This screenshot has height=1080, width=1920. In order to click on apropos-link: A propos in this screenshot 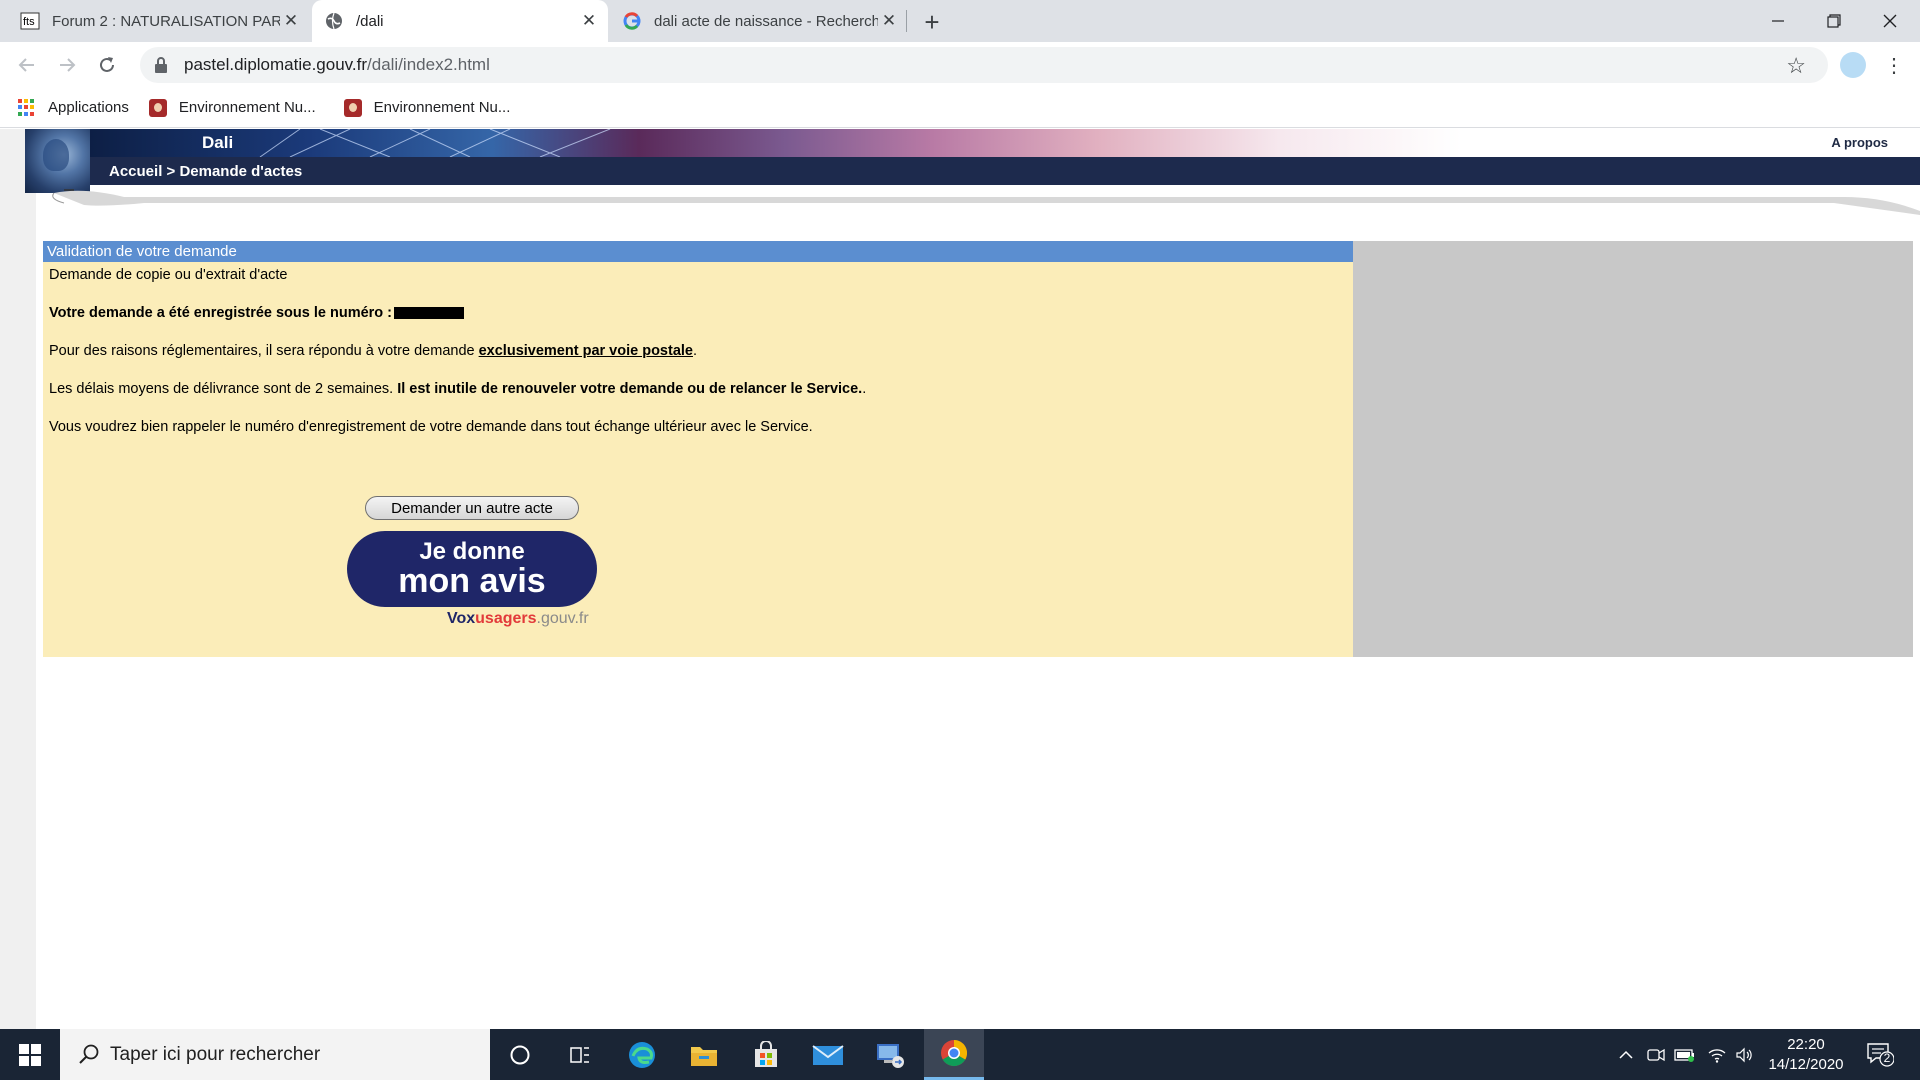, I will do `click(1859, 142)`.